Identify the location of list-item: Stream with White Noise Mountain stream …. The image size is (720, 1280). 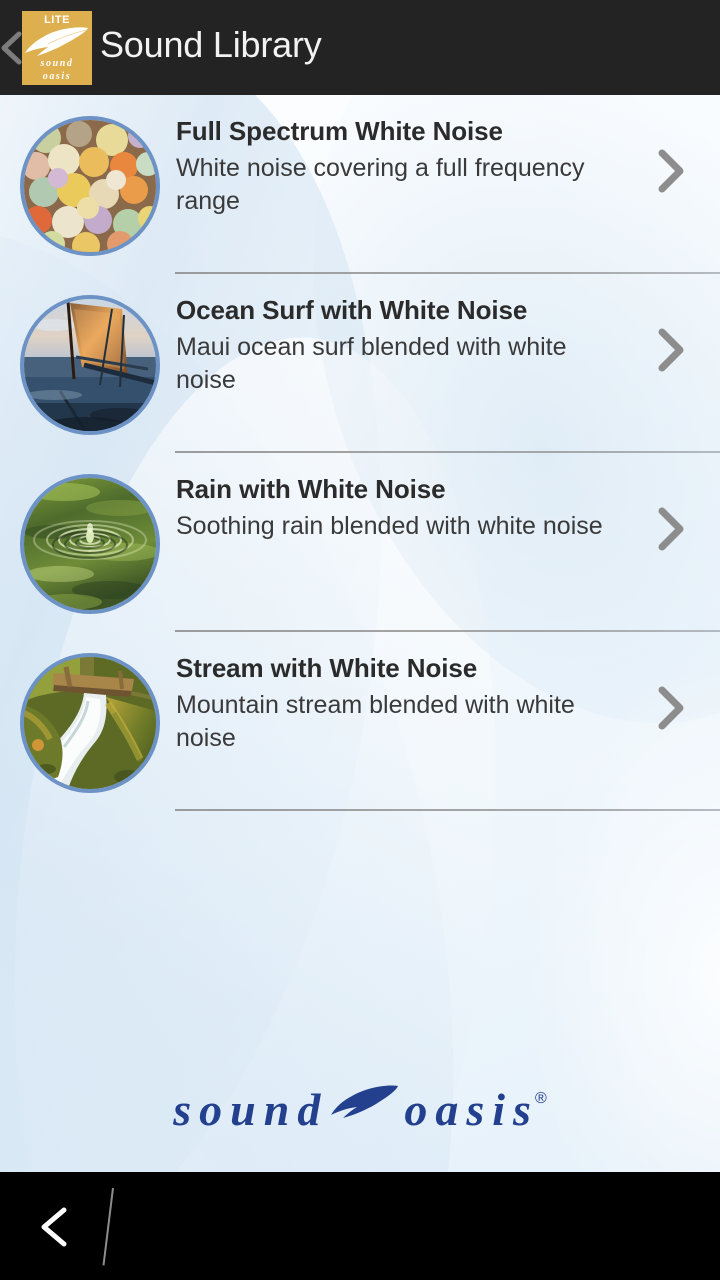
(360, 721).